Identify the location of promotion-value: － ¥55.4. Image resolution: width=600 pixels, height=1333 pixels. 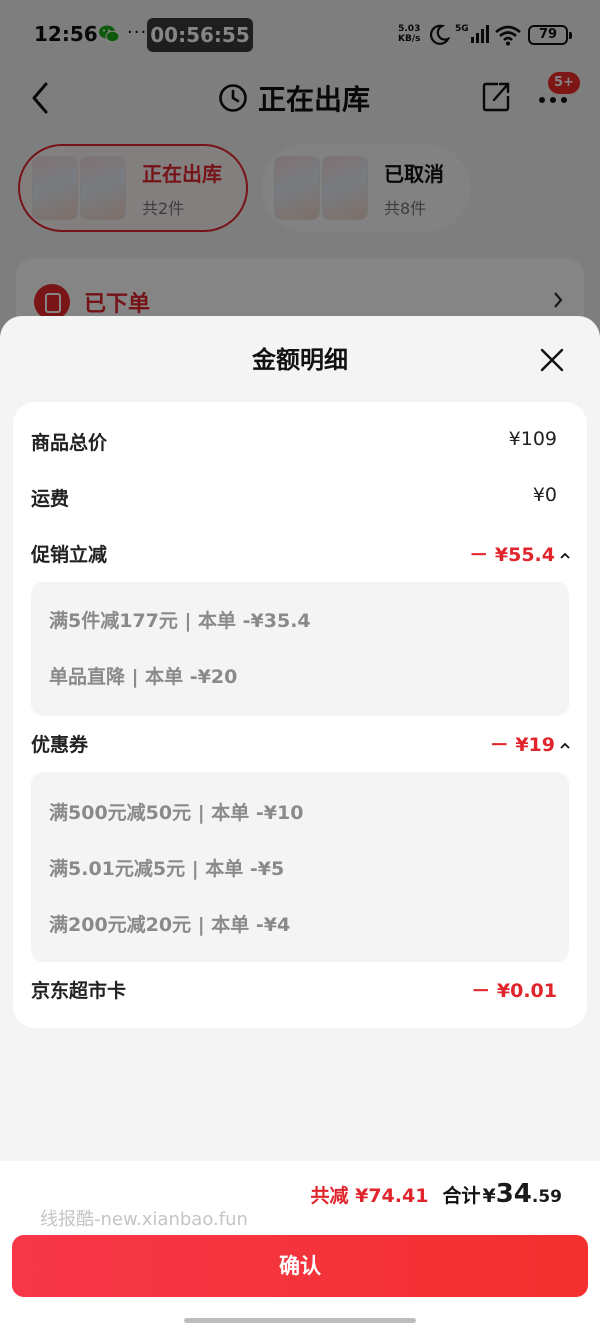
(512, 555).